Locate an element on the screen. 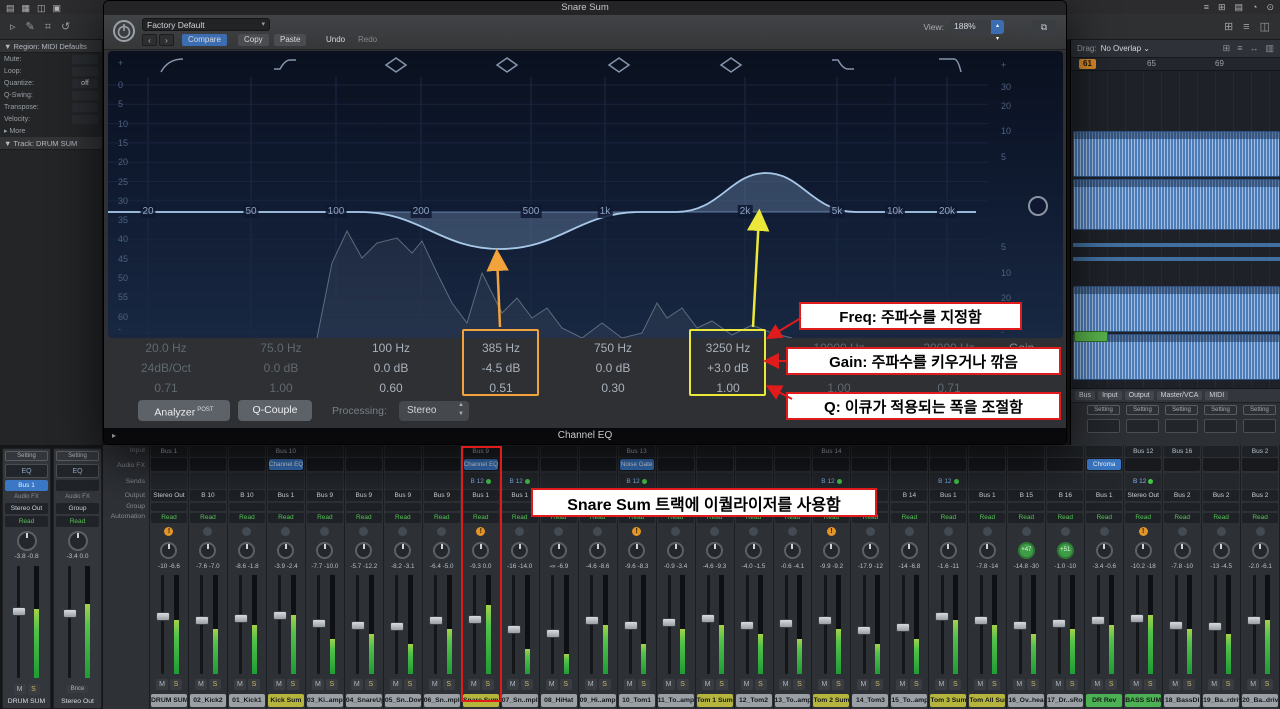 This screenshot has width=1280, height=709. preset-next-button: › is located at coordinates (166, 40).